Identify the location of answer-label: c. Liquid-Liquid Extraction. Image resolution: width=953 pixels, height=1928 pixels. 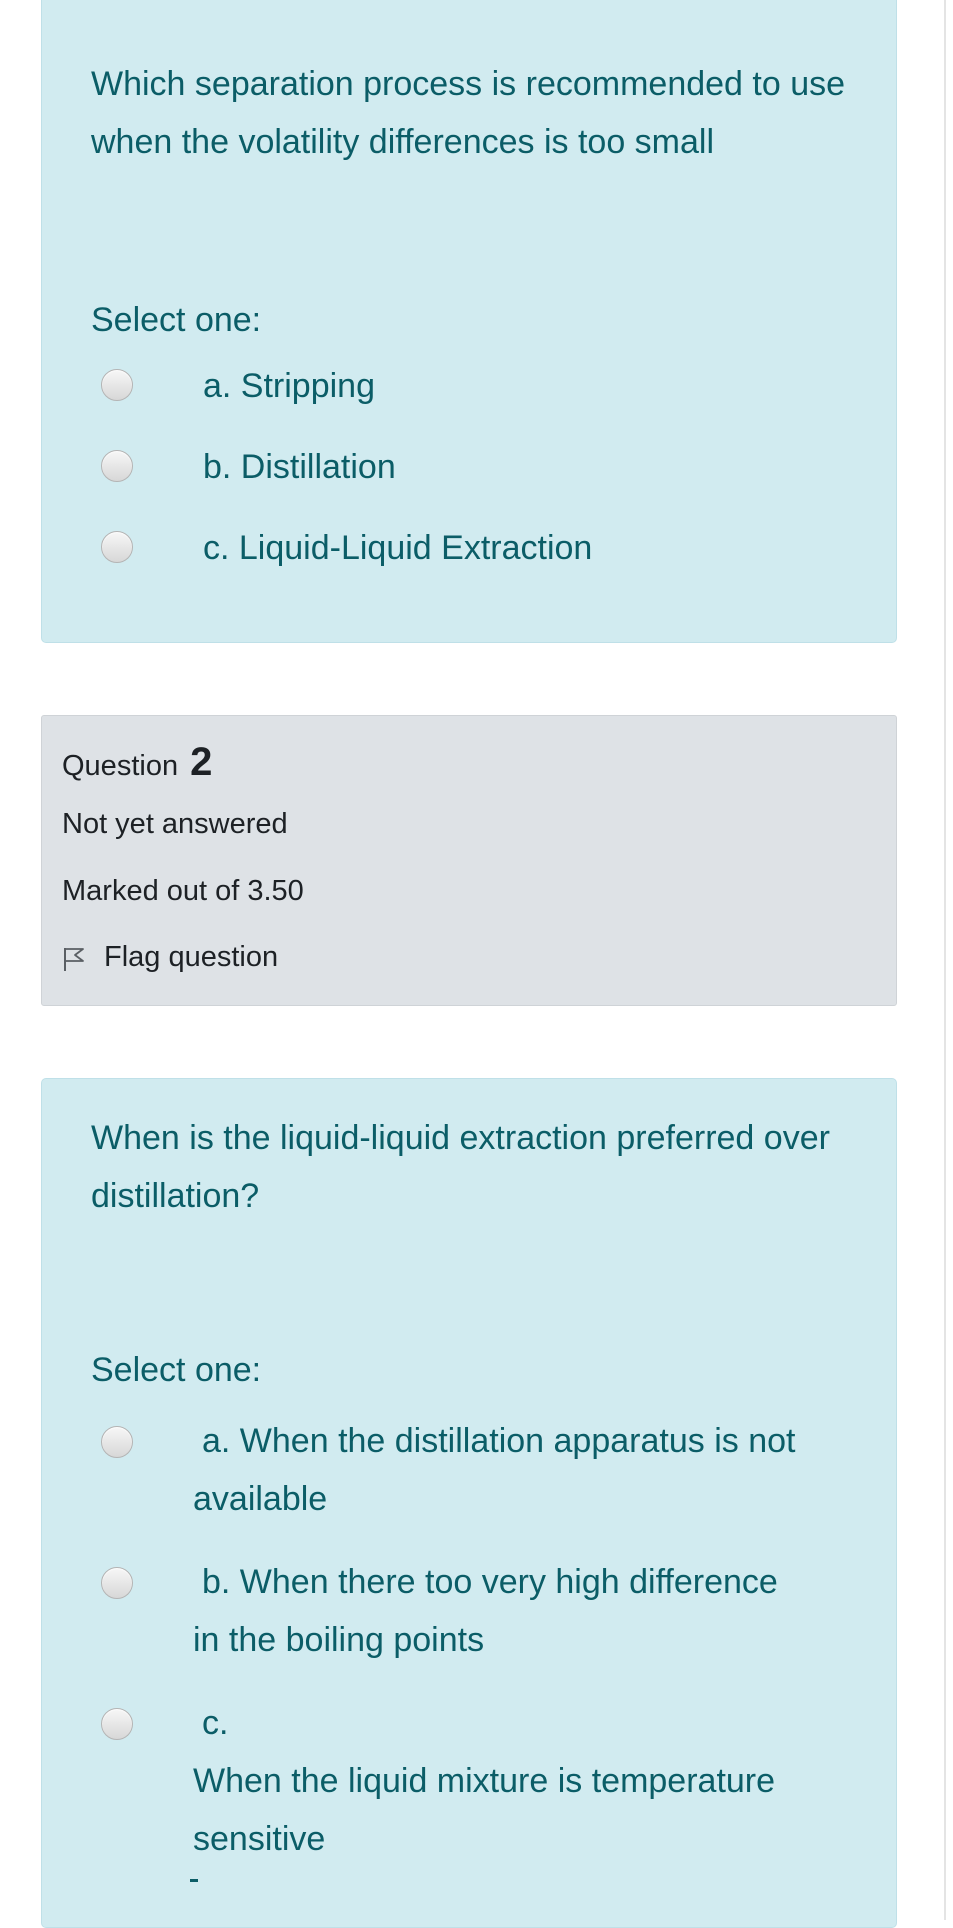
(528, 548).